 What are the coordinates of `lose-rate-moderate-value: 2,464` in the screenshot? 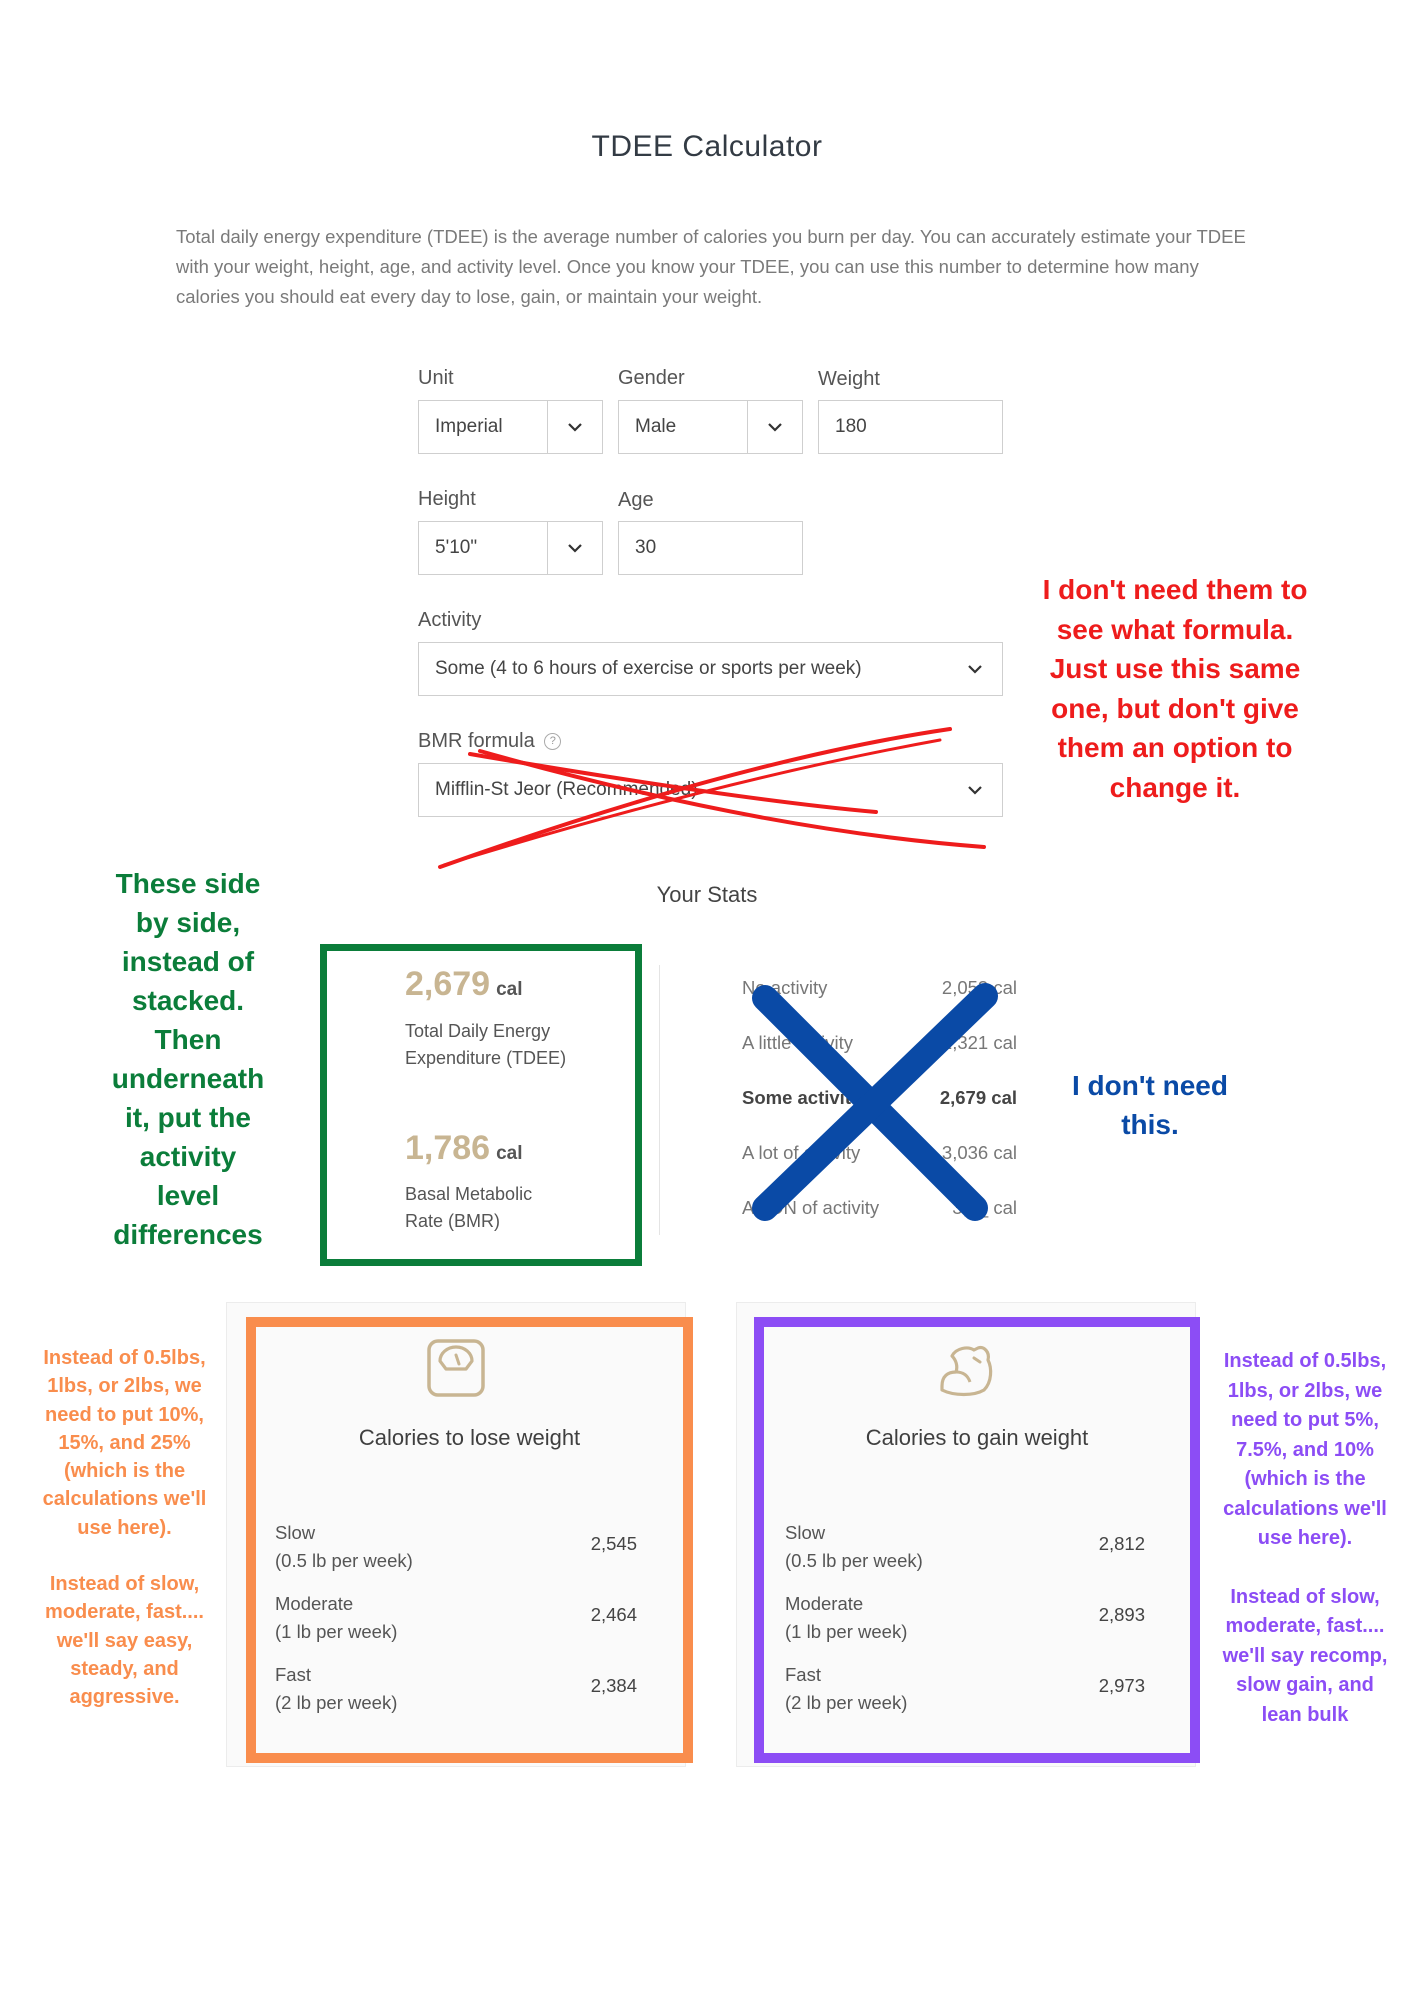 It's located at (613, 1614).